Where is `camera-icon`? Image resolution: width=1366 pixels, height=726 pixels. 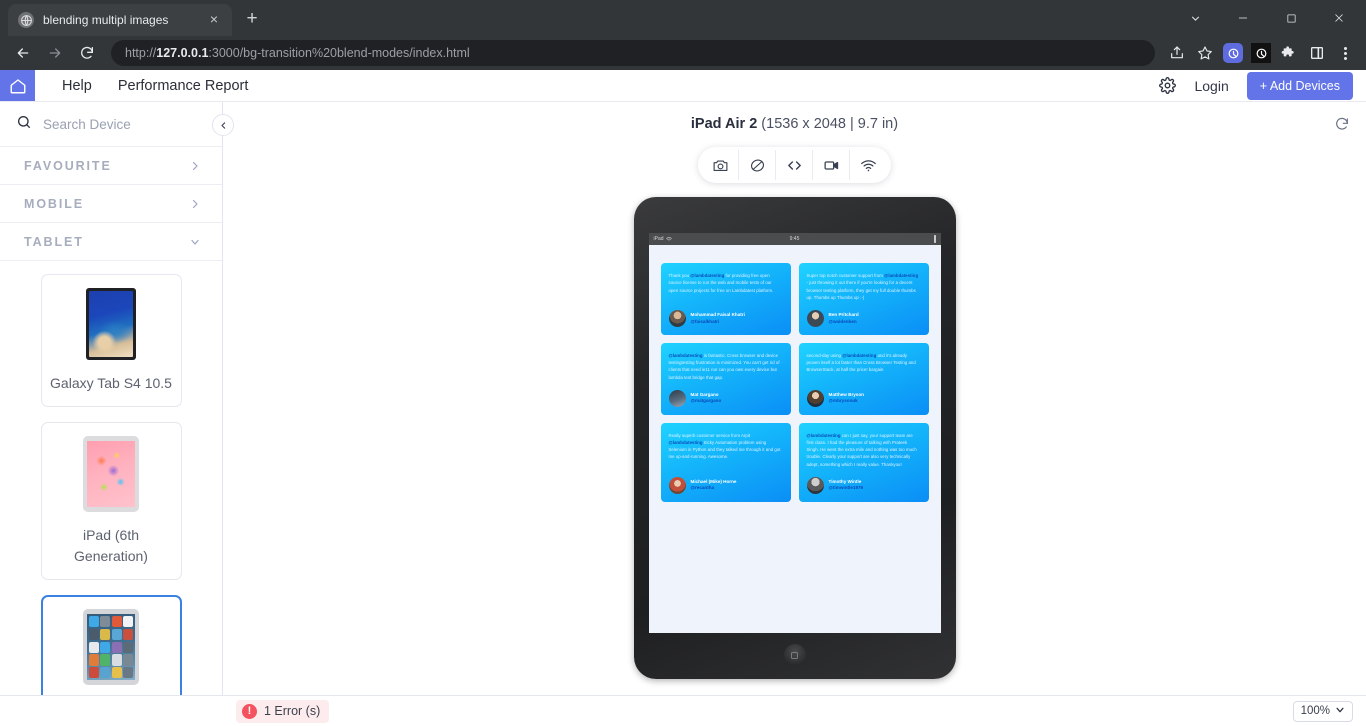 camera-icon is located at coordinates (720, 165).